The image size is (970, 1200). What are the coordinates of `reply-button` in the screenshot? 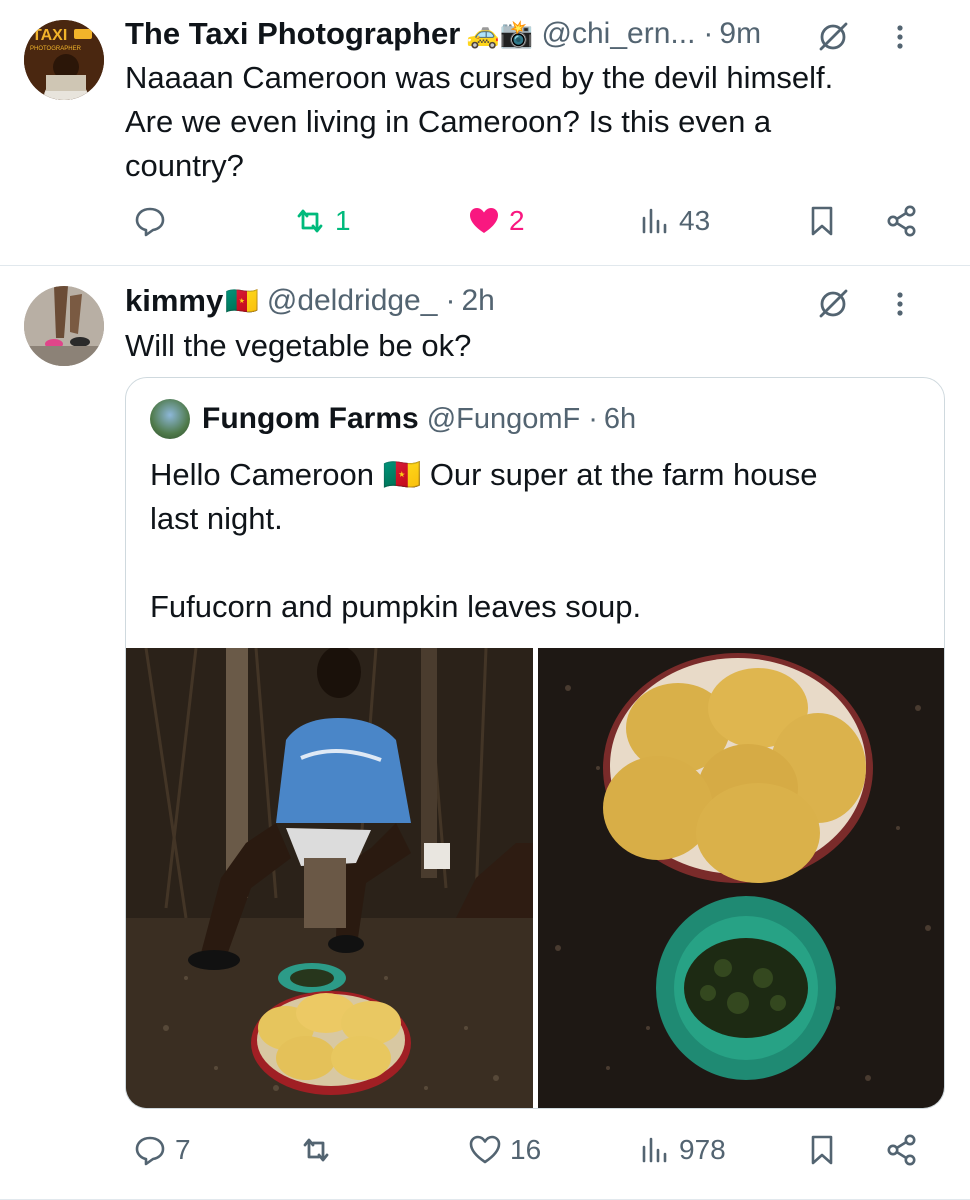 It's located at (150, 221).